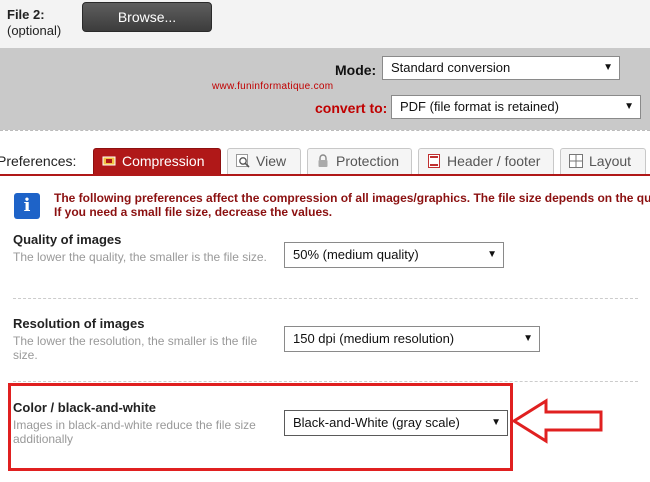 The height and width of the screenshot is (482, 650). What do you see at coordinates (576, 161) in the screenshot?
I see `grid-icon` at bounding box center [576, 161].